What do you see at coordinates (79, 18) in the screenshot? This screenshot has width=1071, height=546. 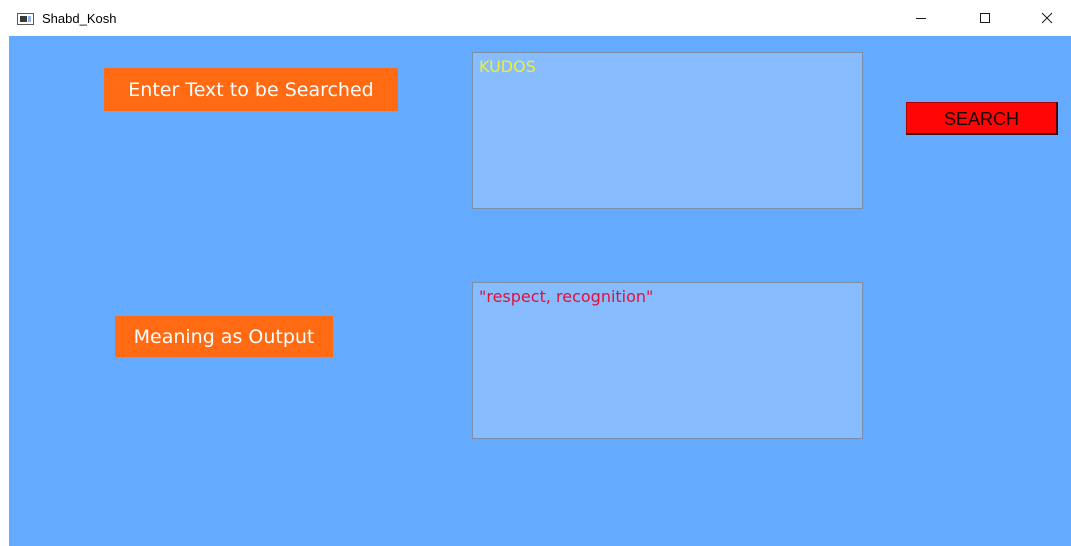 I see `window-title: Shabd_Kosh` at bounding box center [79, 18].